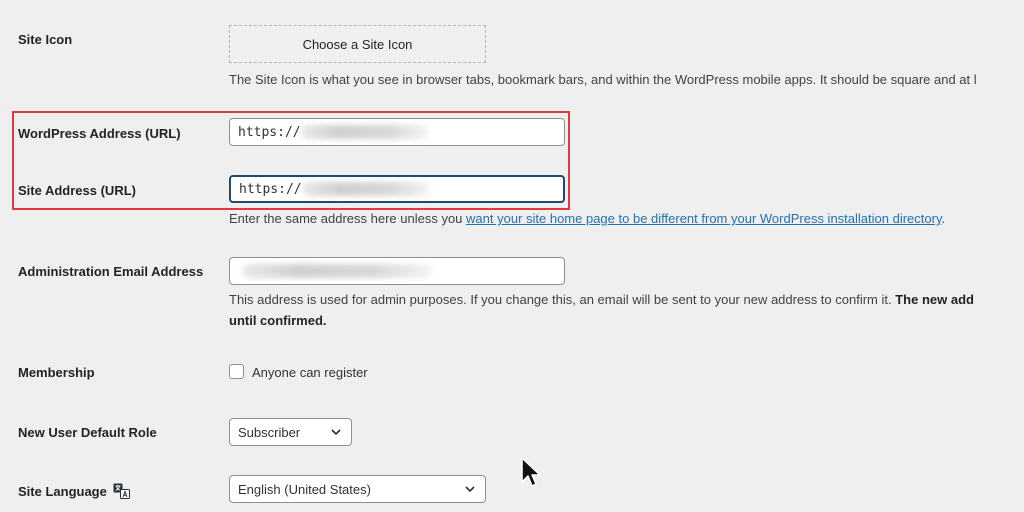  I want to click on site-address-input: https://, so click(397, 189).